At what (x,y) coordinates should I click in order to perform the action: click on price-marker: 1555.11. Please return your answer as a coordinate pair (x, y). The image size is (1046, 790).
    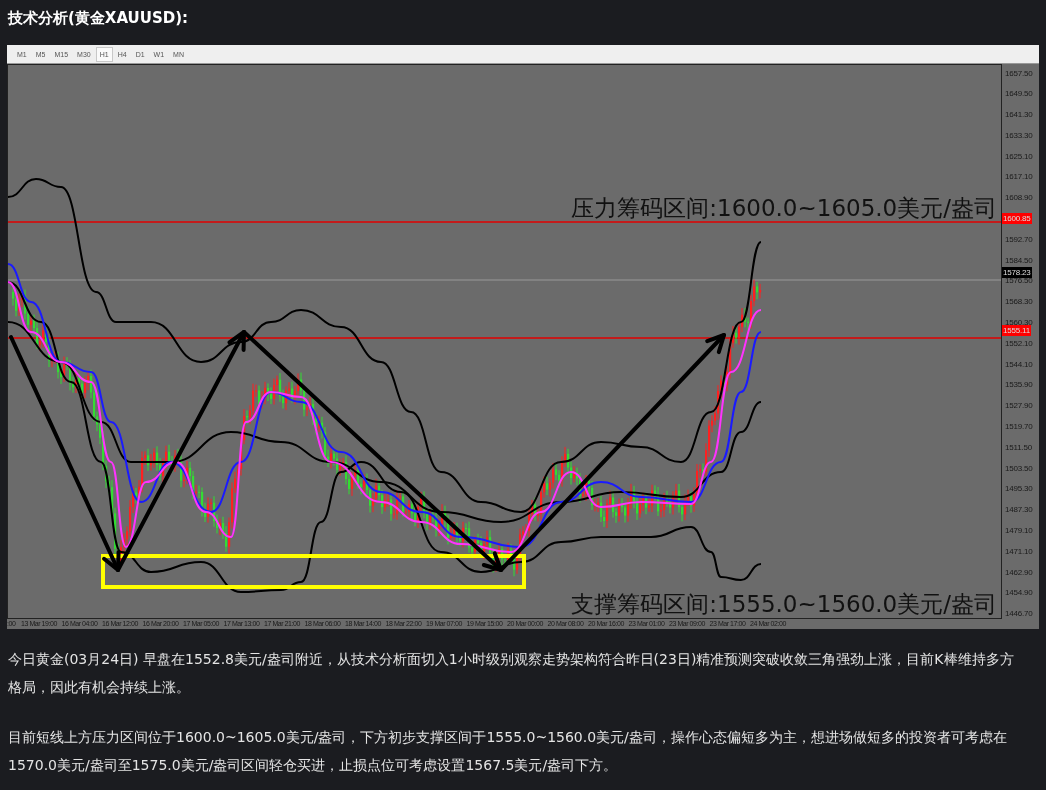
    Looking at the image, I should click on (1016, 330).